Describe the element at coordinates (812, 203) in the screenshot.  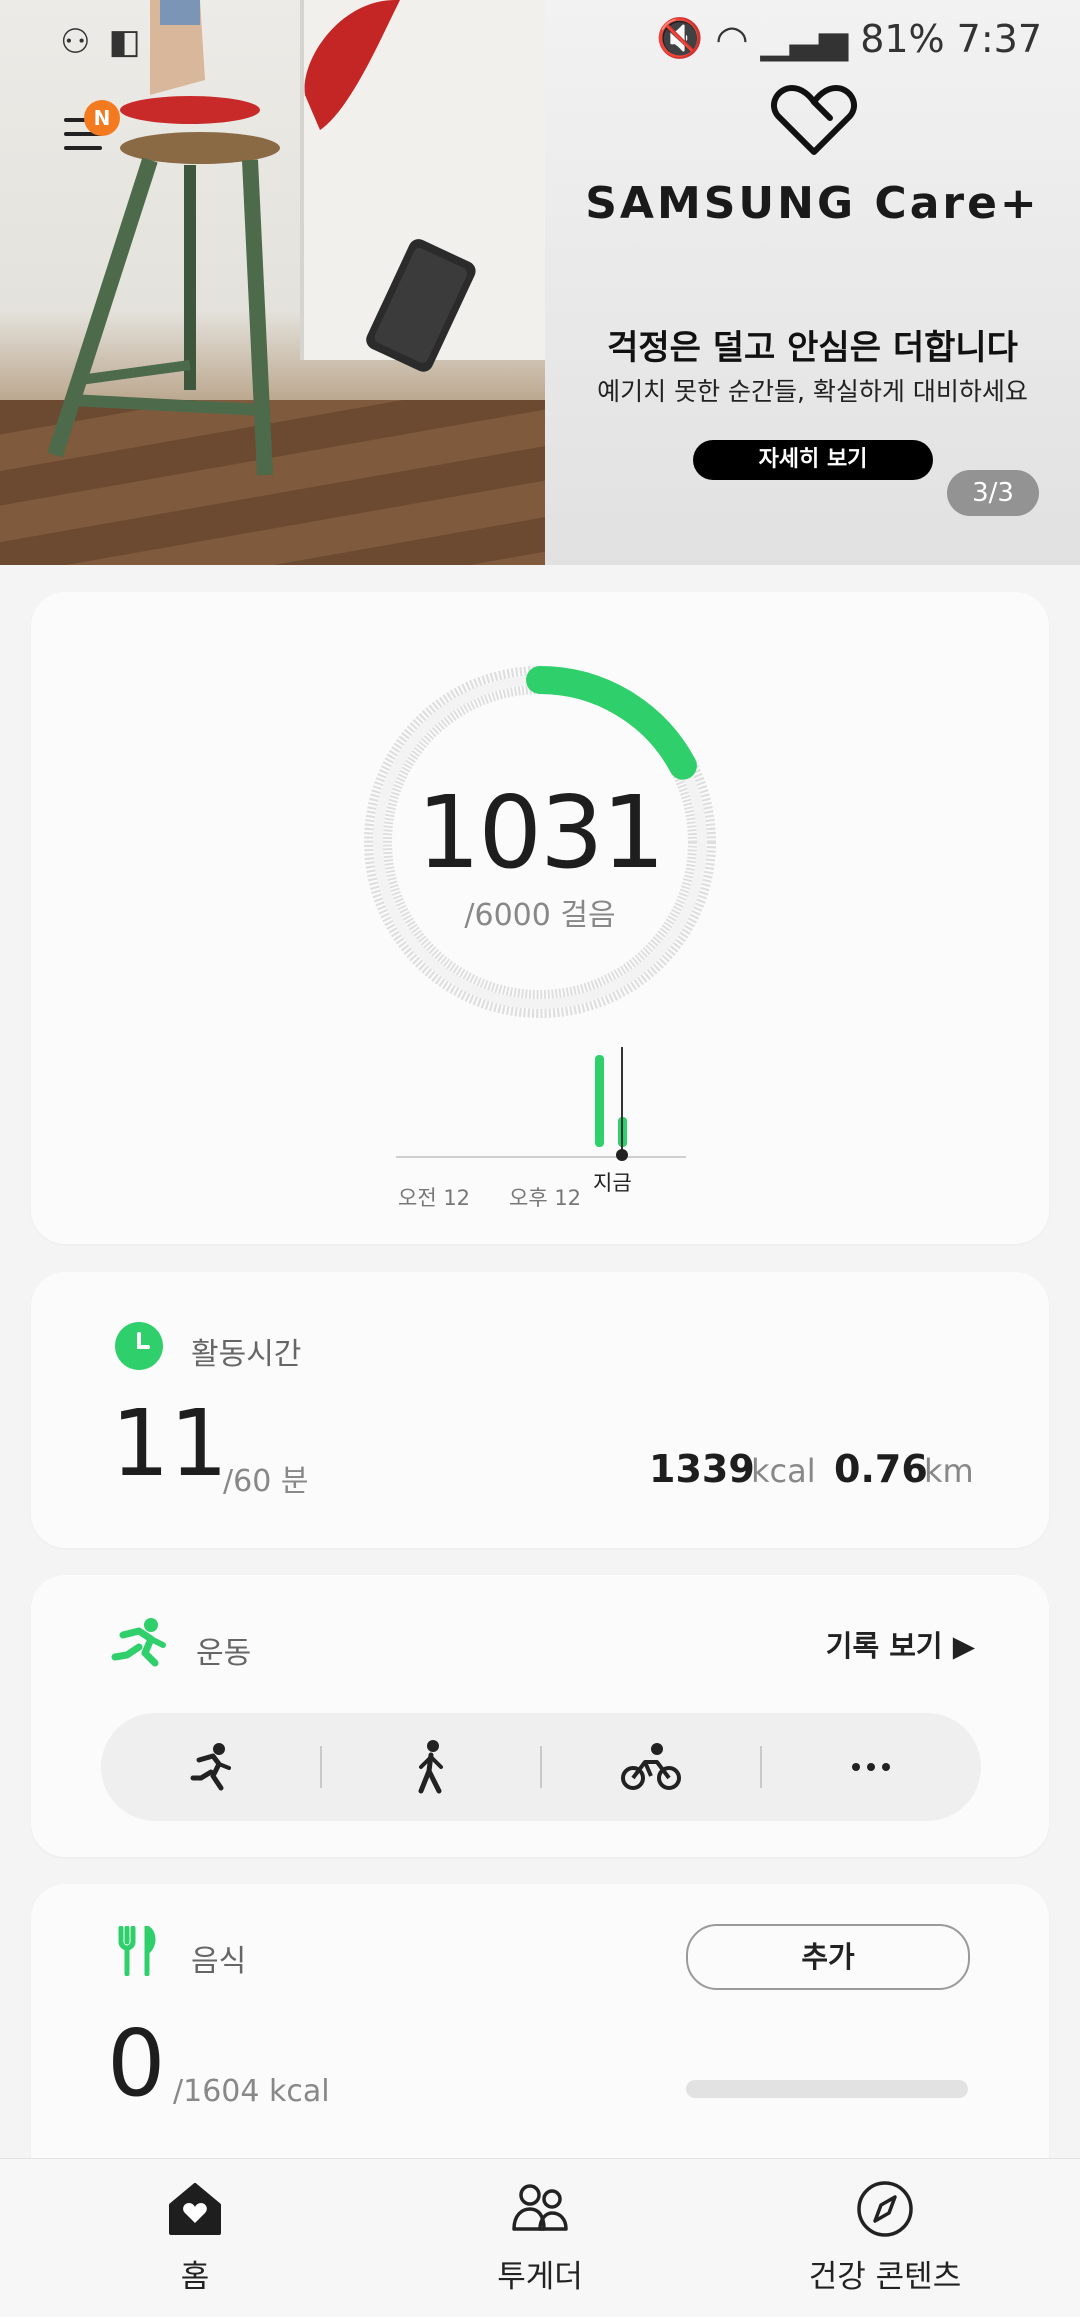
I see `brand-name: SAMSUNG Care+` at that location.